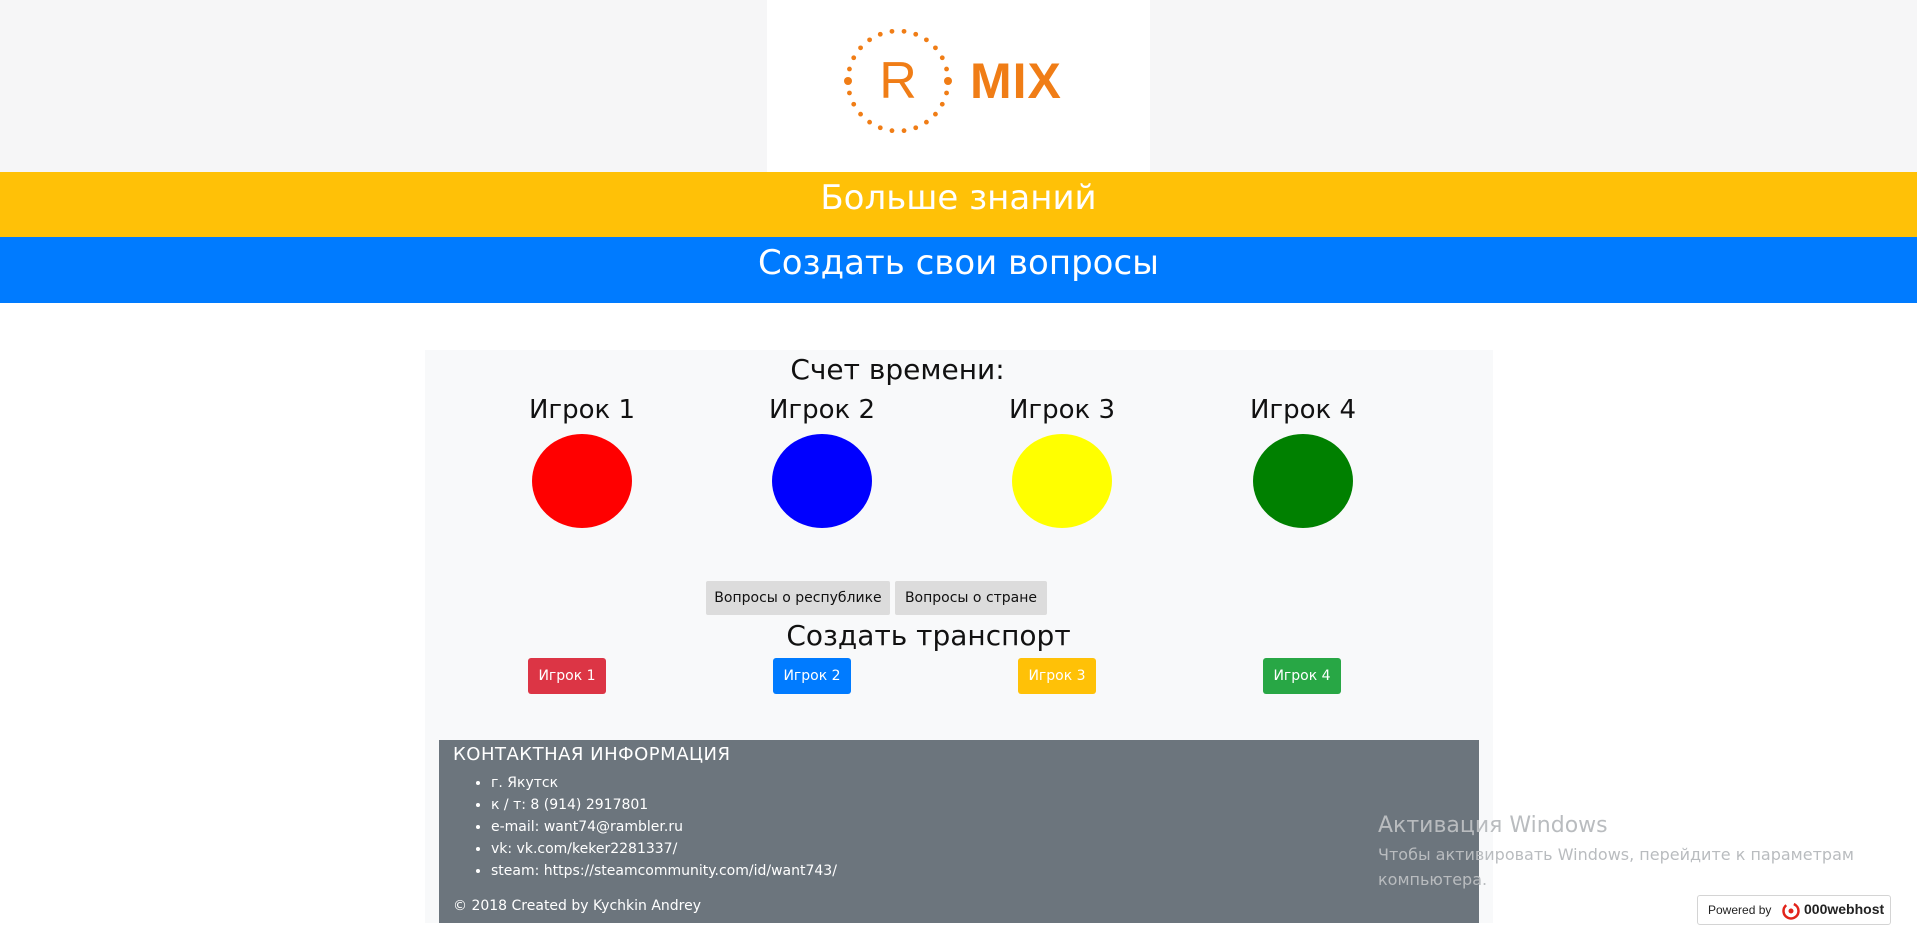 Image resolution: width=1917 pixels, height=925 pixels. What do you see at coordinates (1062, 410) in the screenshot?
I see `player-name: Игрок 3` at bounding box center [1062, 410].